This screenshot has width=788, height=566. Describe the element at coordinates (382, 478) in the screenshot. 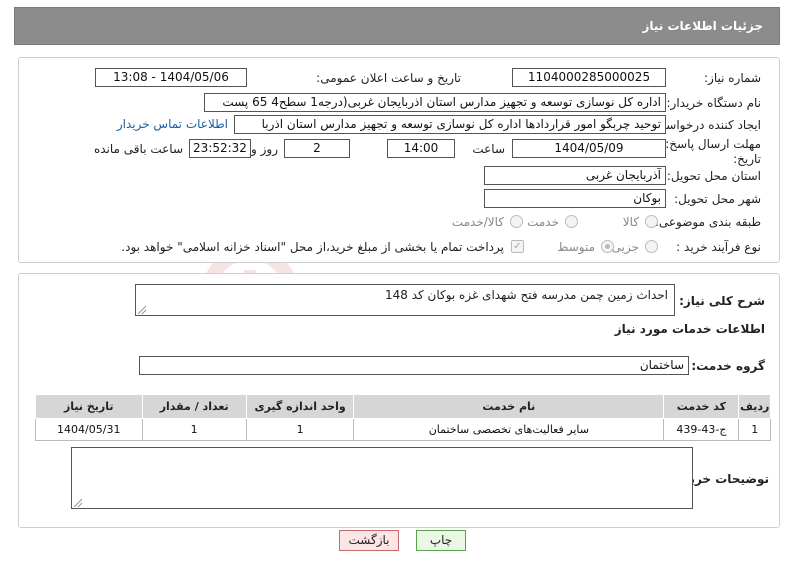

I see `buyer-notes-field` at that location.